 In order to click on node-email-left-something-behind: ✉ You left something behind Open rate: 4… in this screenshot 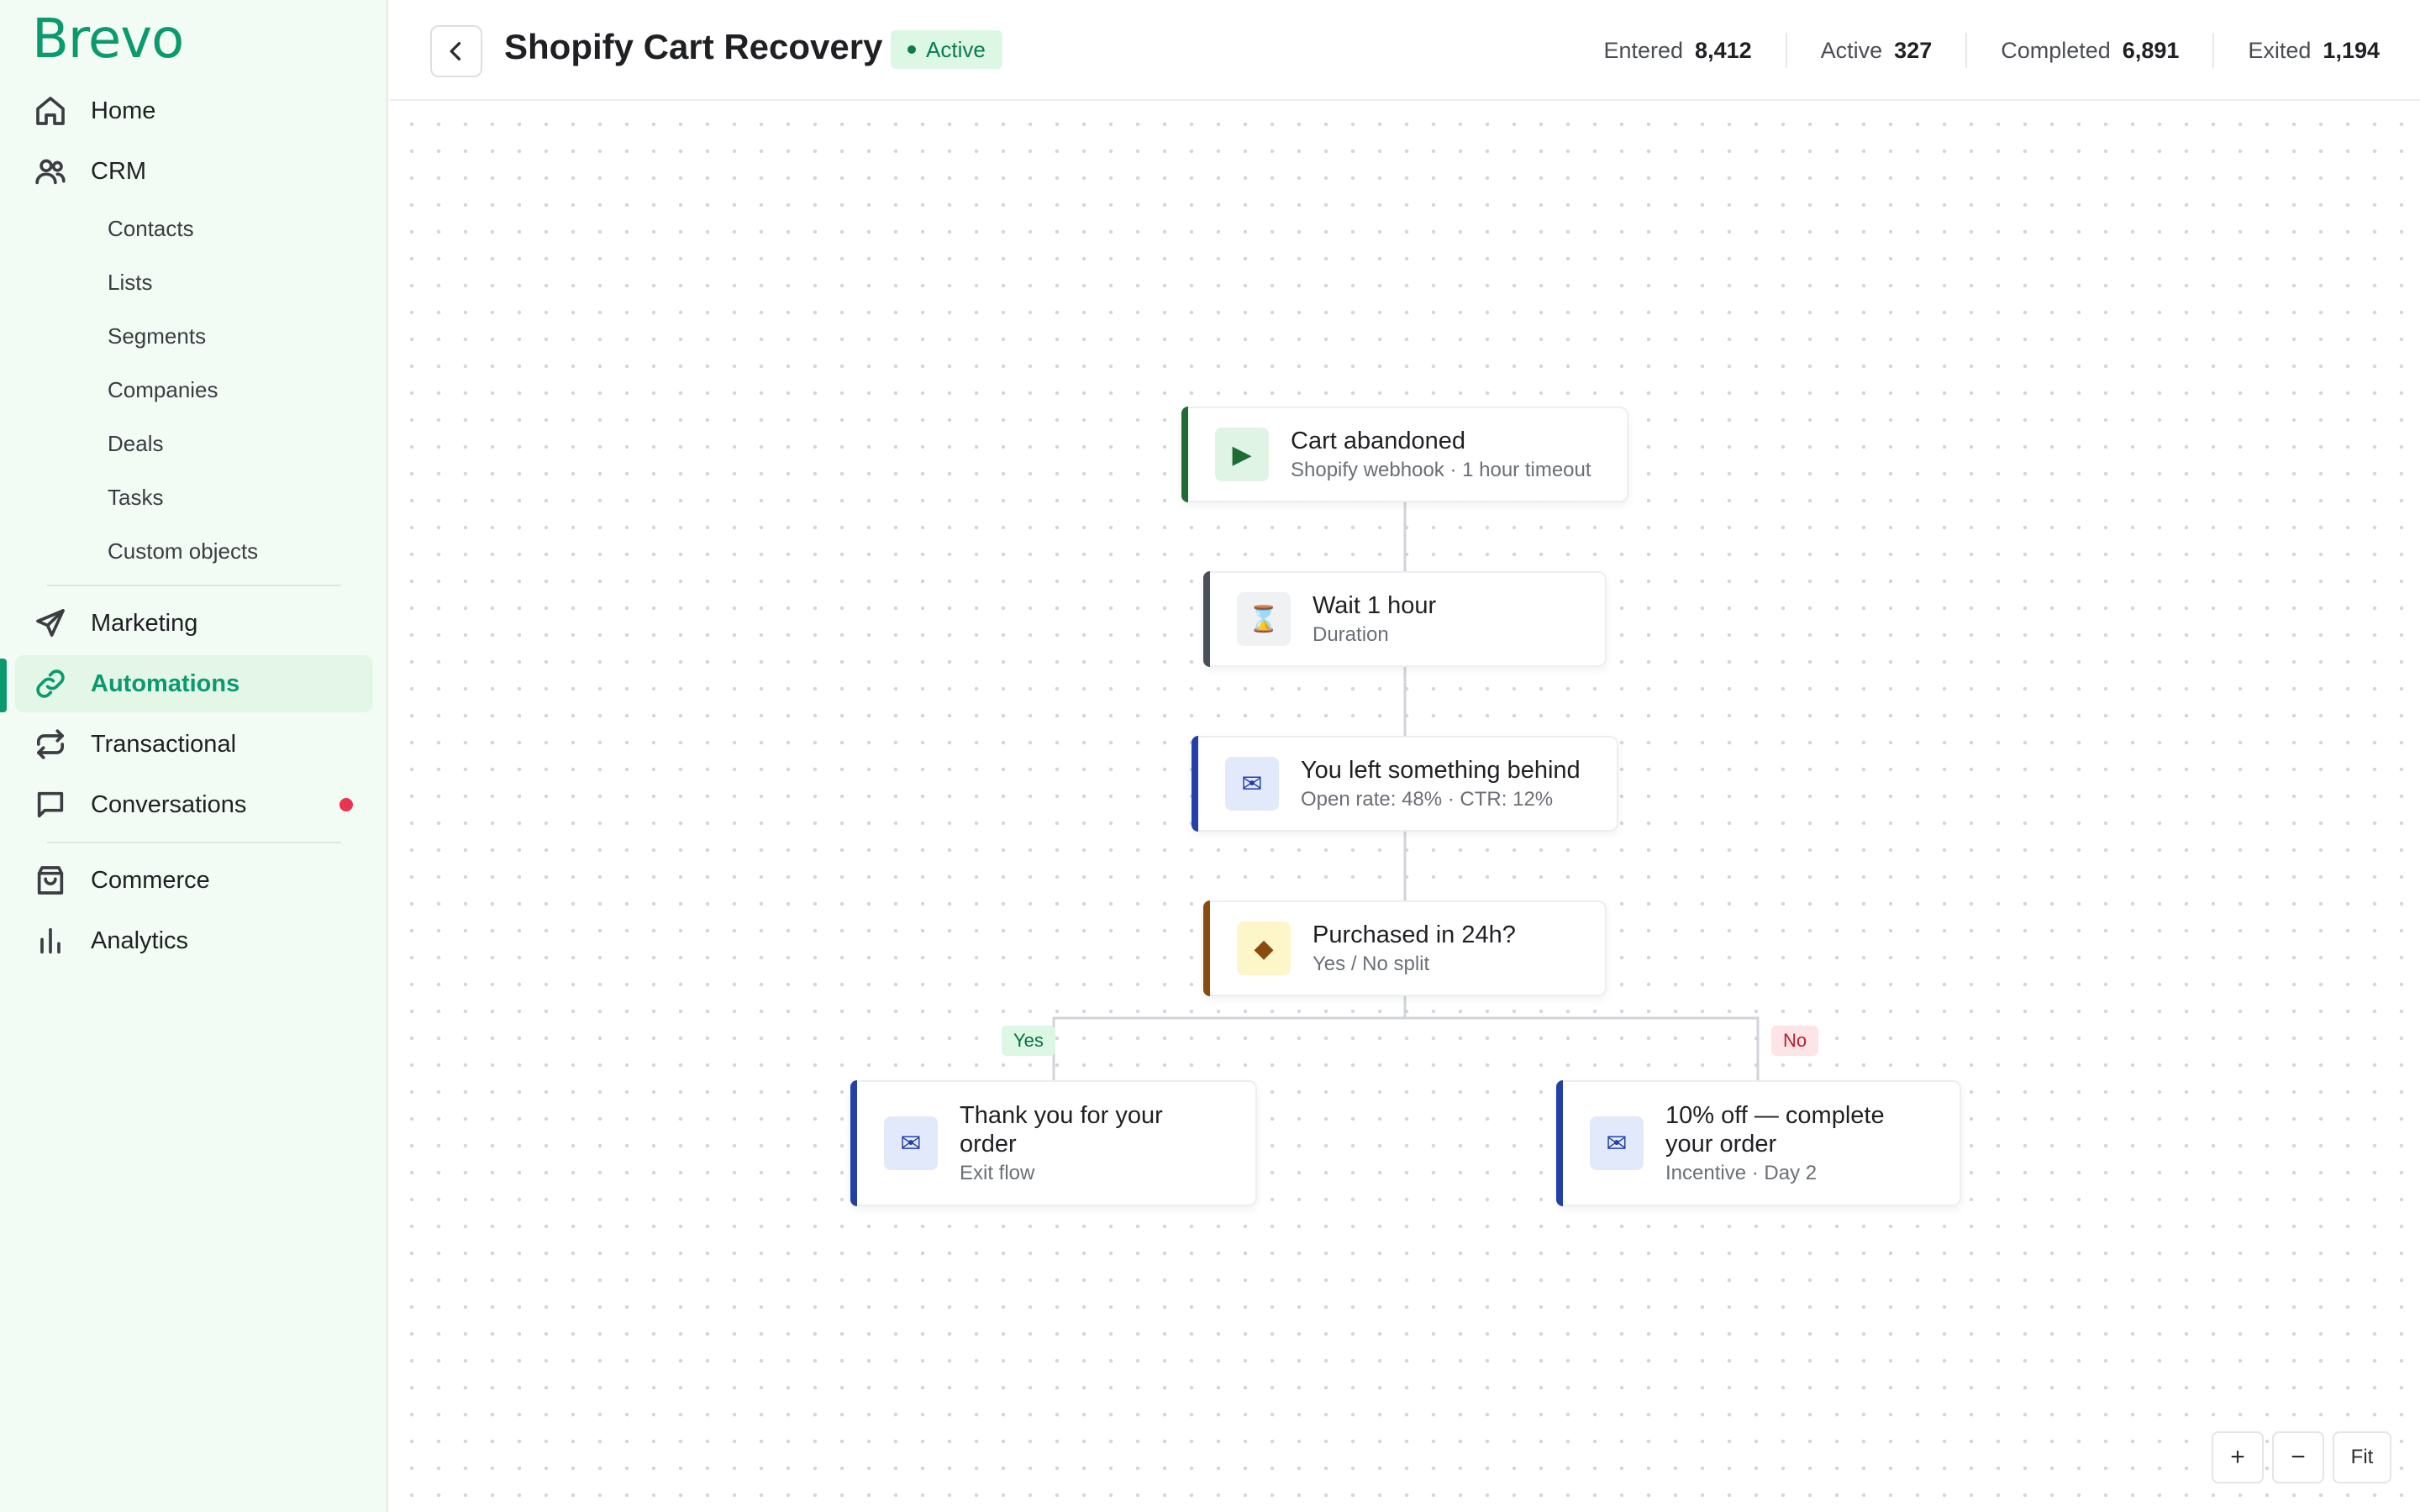, I will do `click(1405, 784)`.